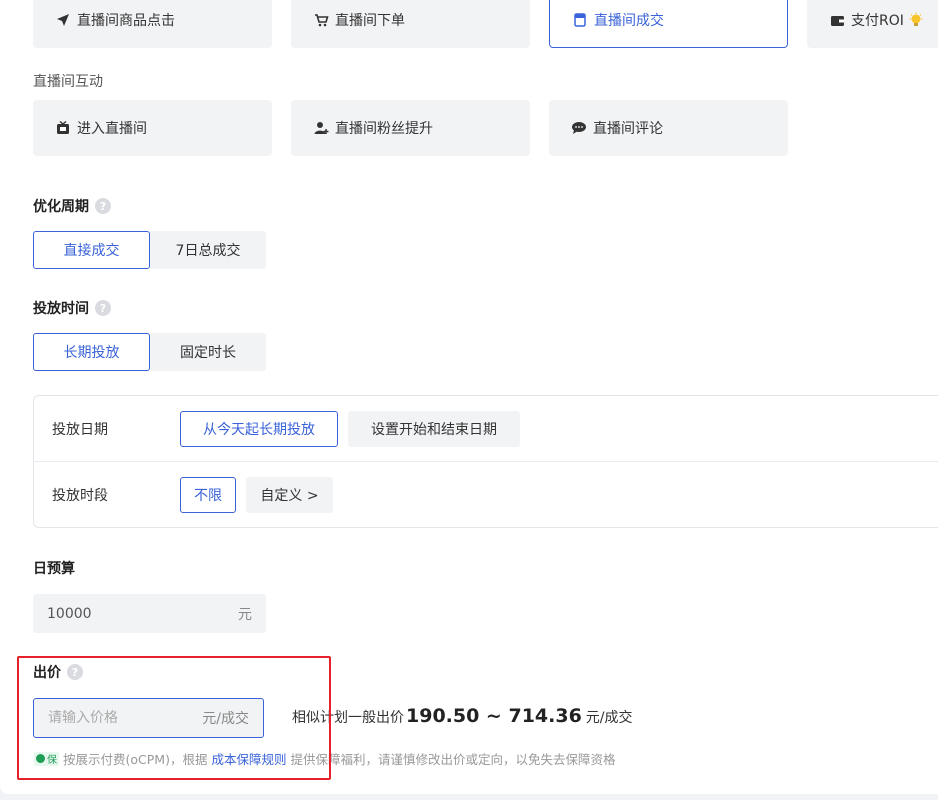  I want to click on option-unlimited: 不限, so click(208, 495).